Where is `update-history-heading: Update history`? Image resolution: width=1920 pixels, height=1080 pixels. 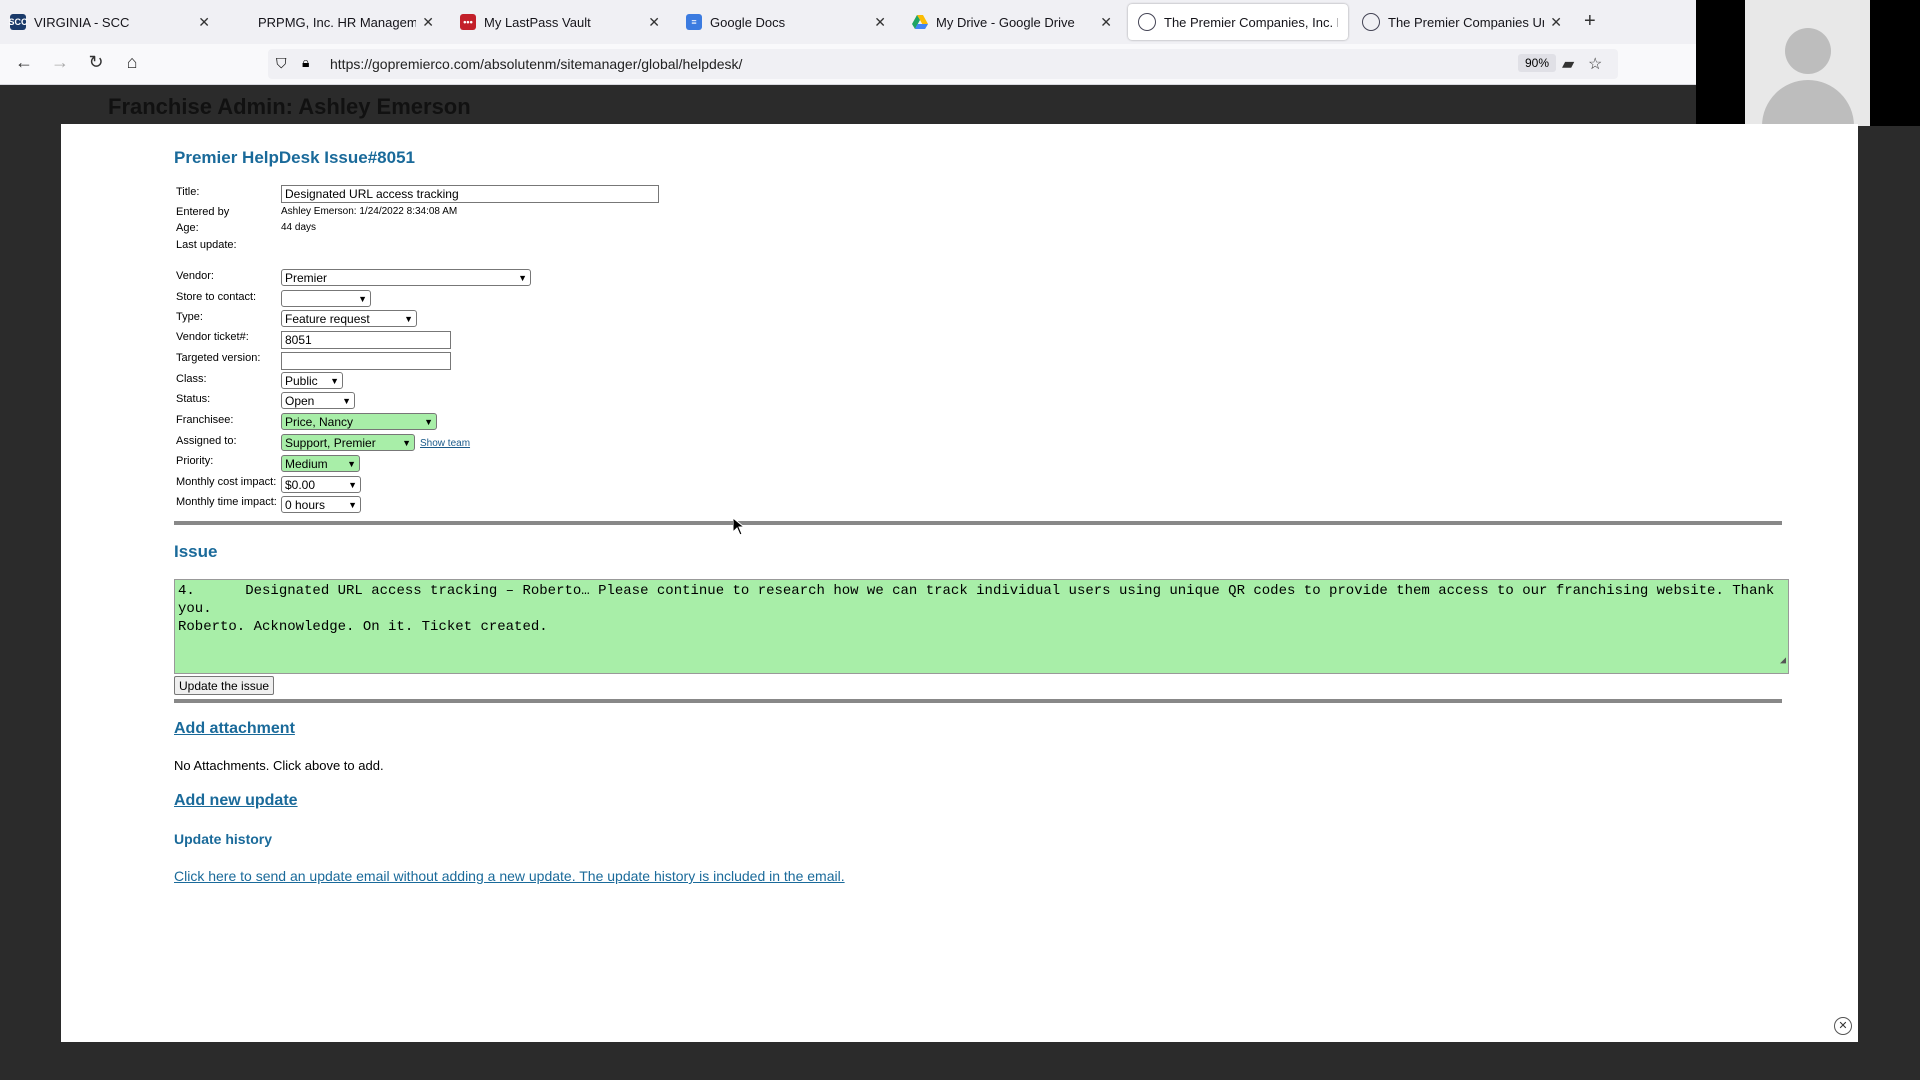
update-history-heading: Update history is located at coordinates (223, 839).